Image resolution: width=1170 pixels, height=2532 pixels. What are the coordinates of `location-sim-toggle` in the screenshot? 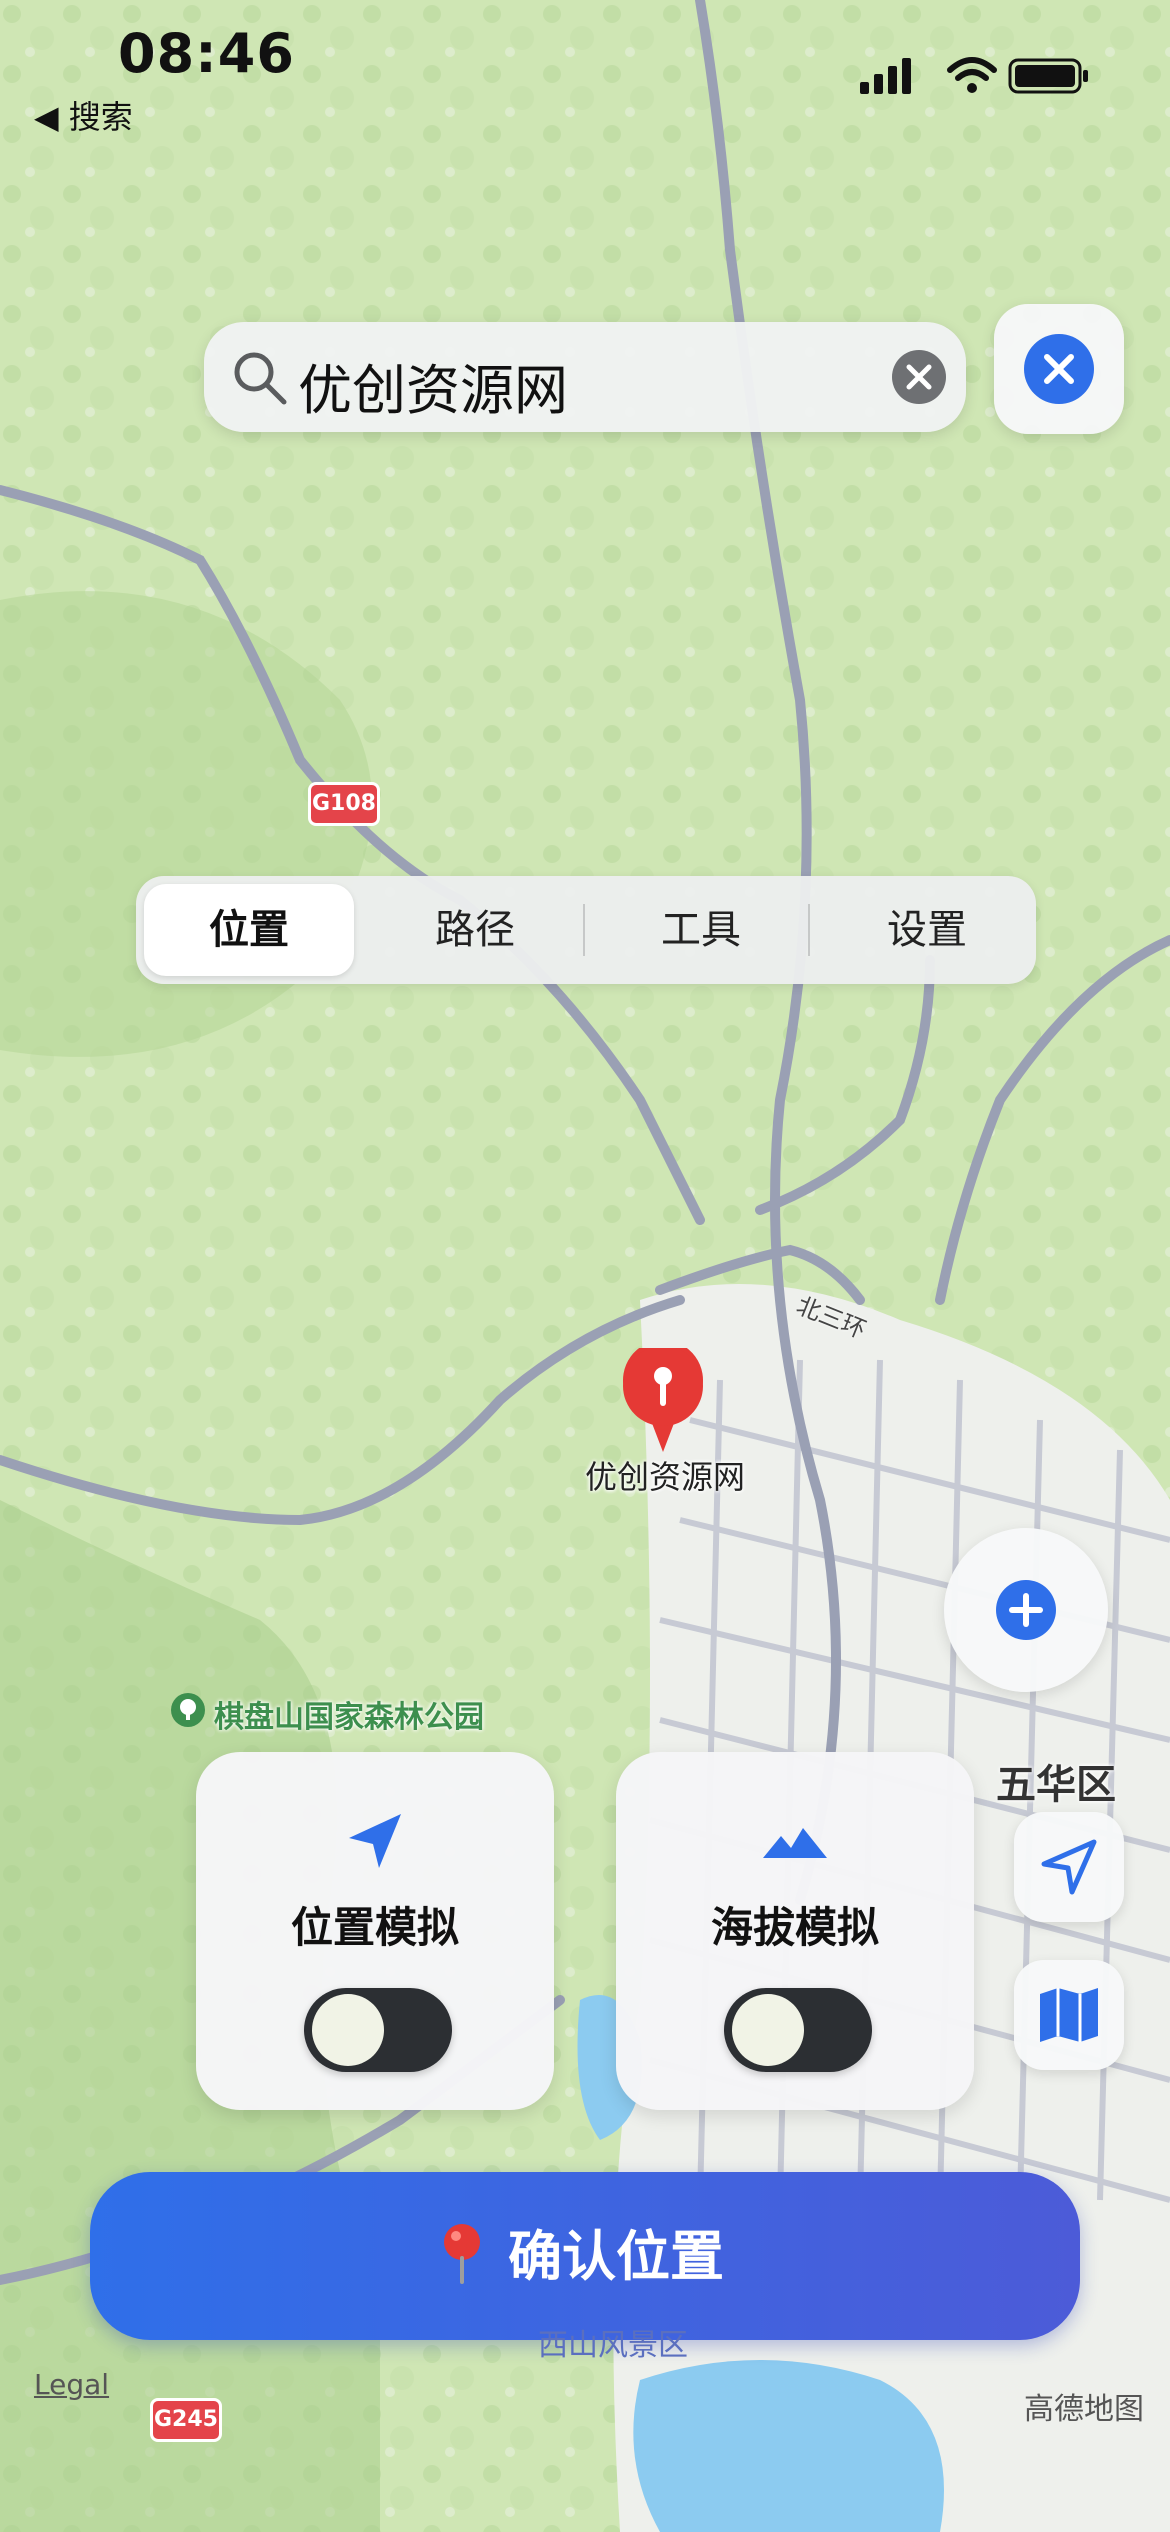 It's located at (378, 2030).